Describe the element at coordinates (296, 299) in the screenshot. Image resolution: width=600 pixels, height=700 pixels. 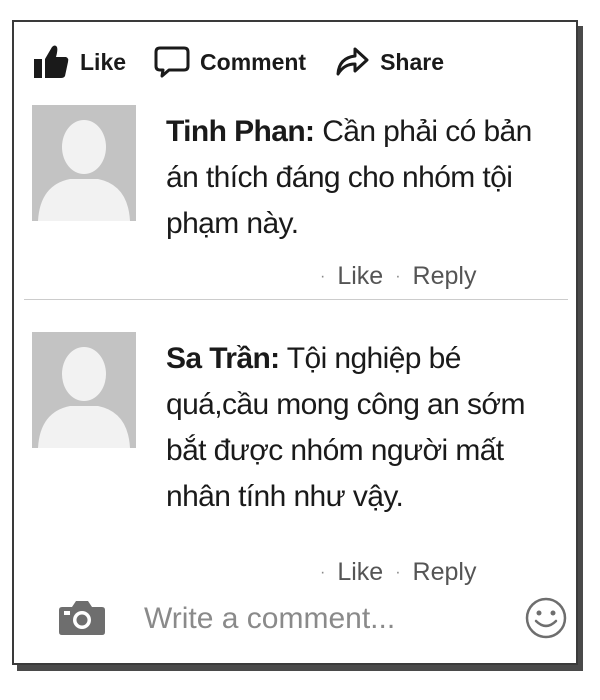
I see `divider` at that location.